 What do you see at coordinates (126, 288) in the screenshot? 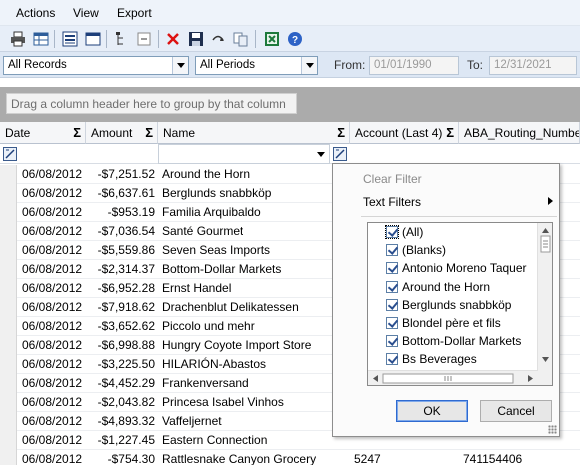
I see `cell-amount: -$6,952.28` at bounding box center [126, 288].